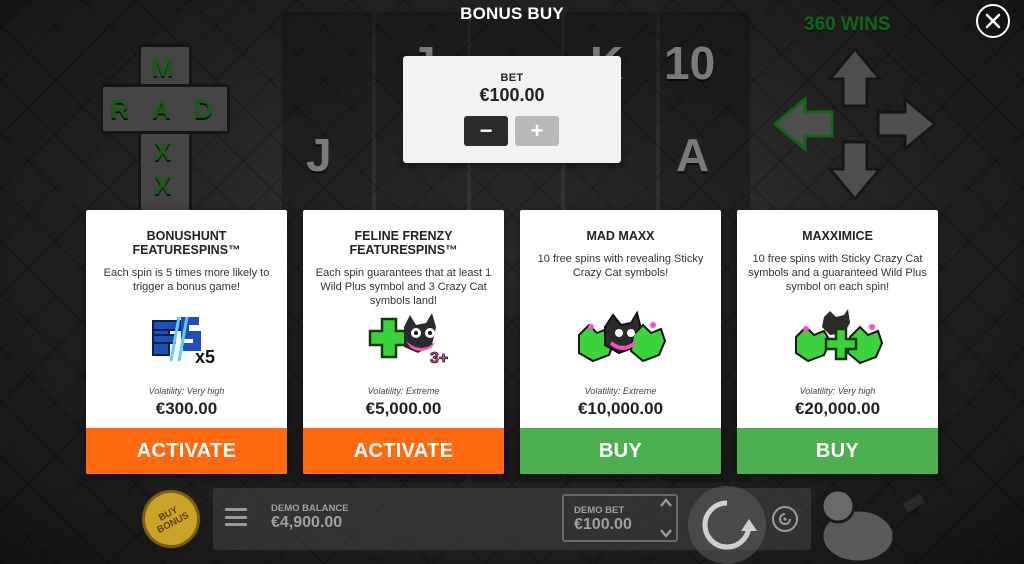 The width and height of the screenshot is (1024, 564). What do you see at coordinates (403, 408) in the screenshot?
I see `card-price: €5,000.00` at bounding box center [403, 408].